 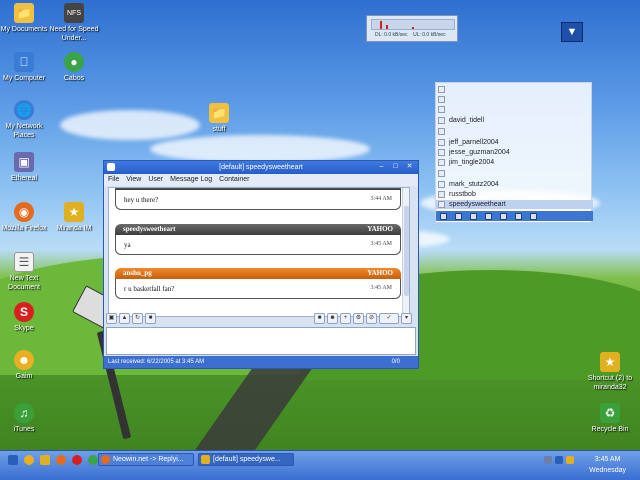 I want to click on contact-item: jim_tingle2004, so click(x=514, y=162).